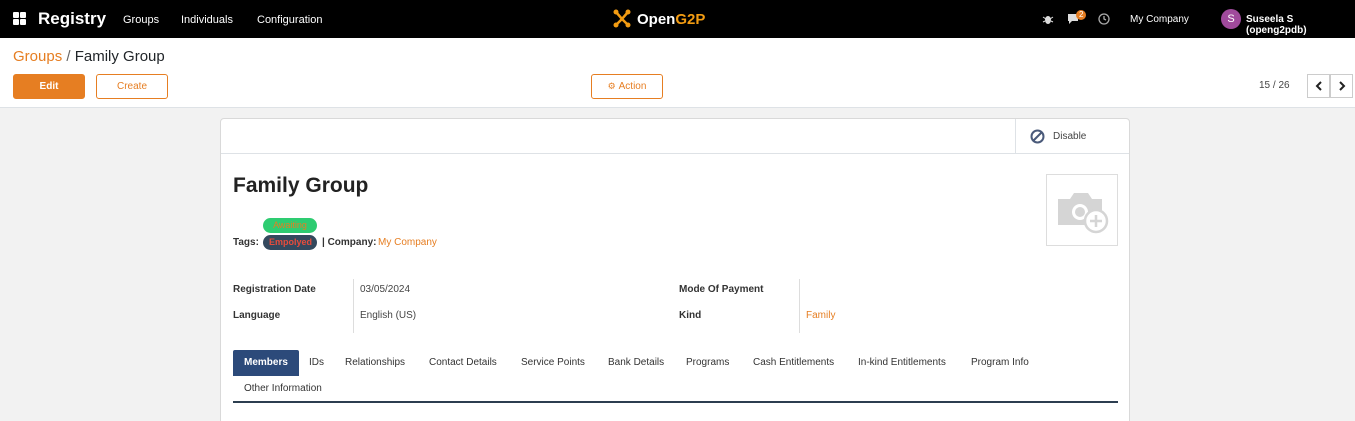 Image resolution: width=1355 pixels, height=421 pixels. What do you see at coordinates (1159, 19) in the screenshot?
I see `company-switcher: My Company` at bounding box center [1159, 19].